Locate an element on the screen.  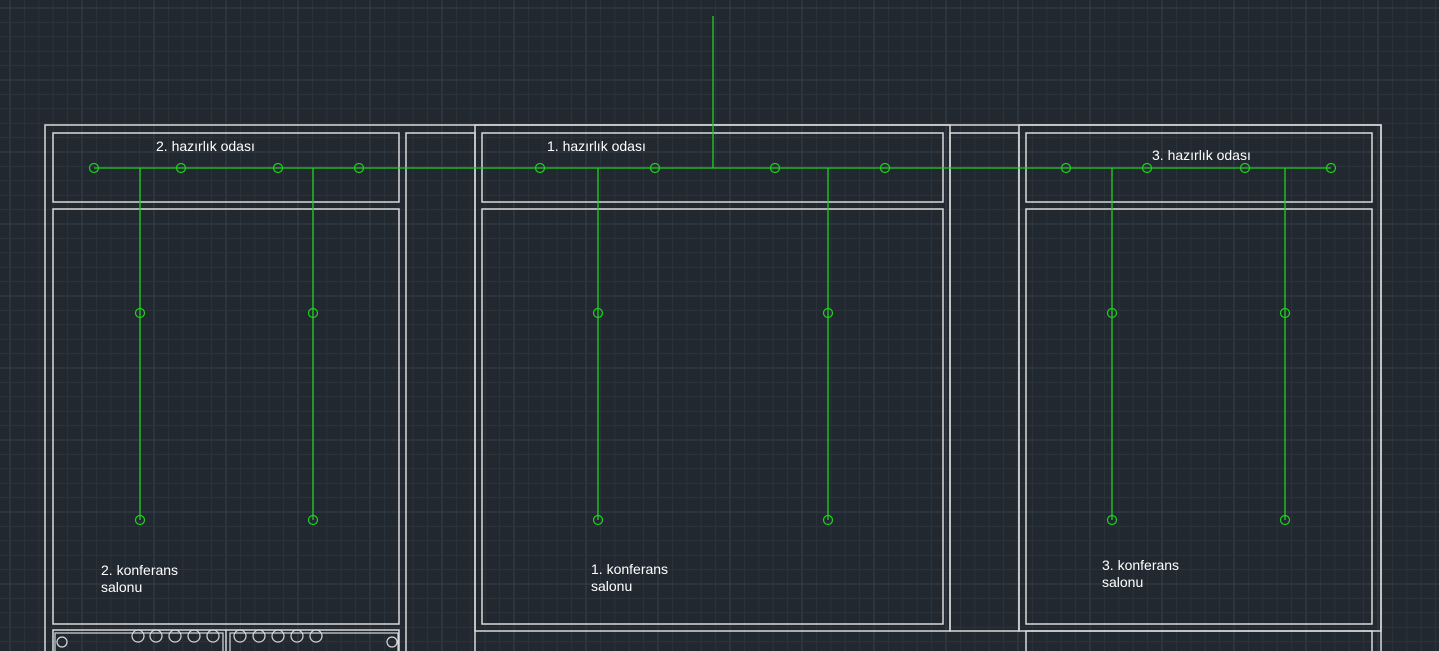
prep-room-3-label: 3. hazırlık odası is located at coordinates (1201, 155).